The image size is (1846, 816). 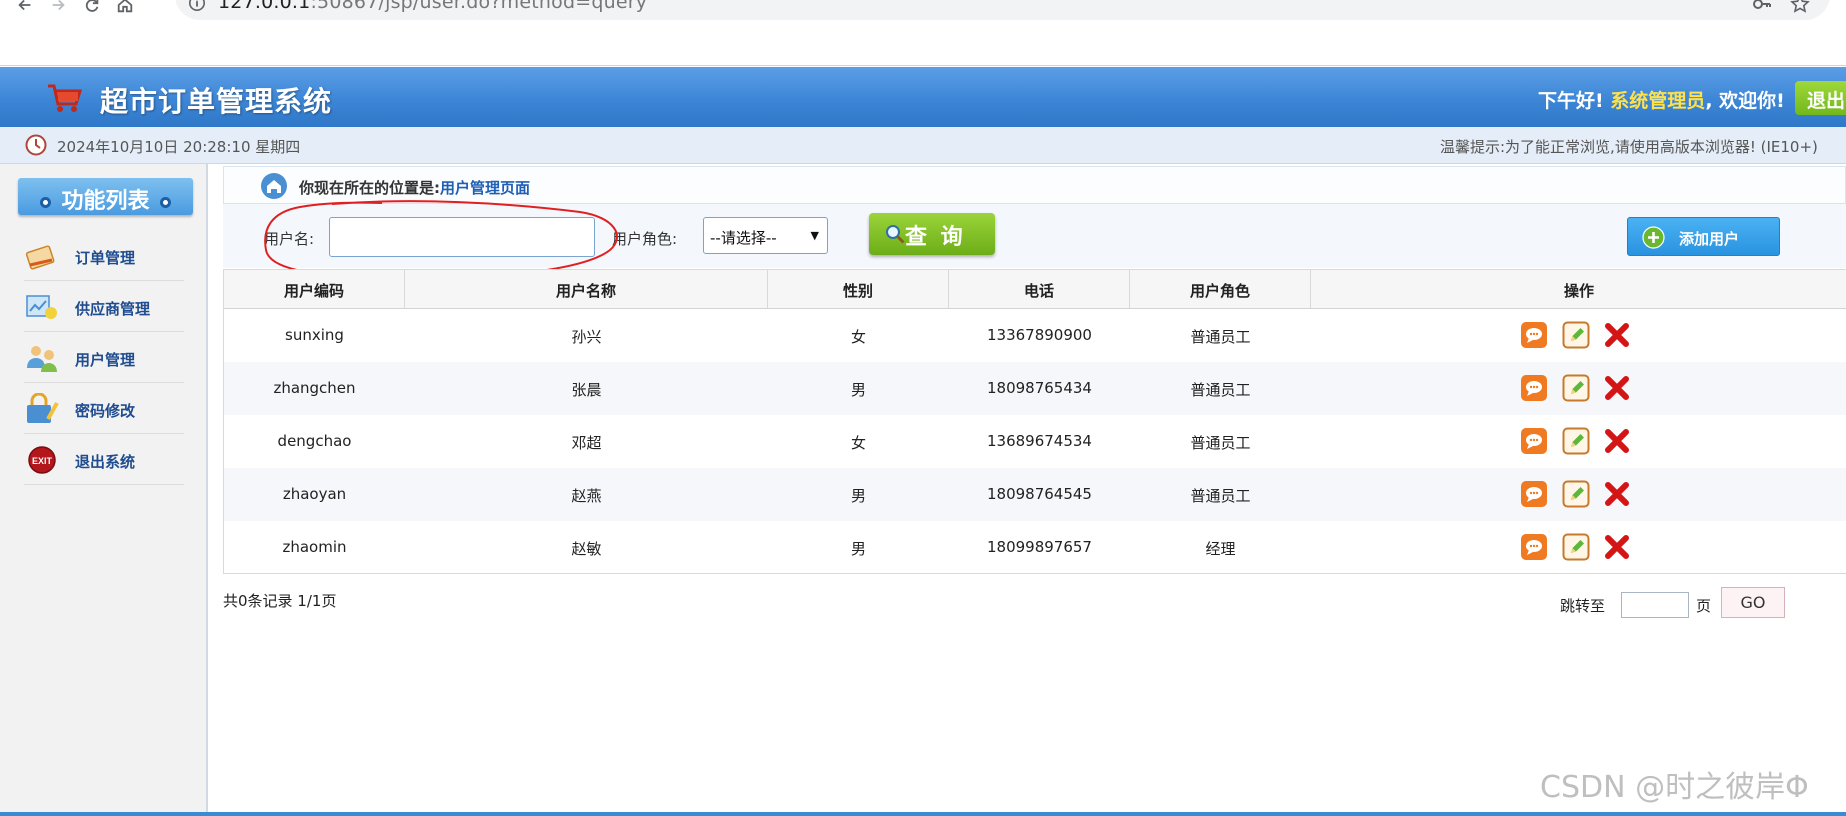 I want to click on breadcrumb-text: 你现在所在的位置是:用户管理页面, so click(x=414, y=187).